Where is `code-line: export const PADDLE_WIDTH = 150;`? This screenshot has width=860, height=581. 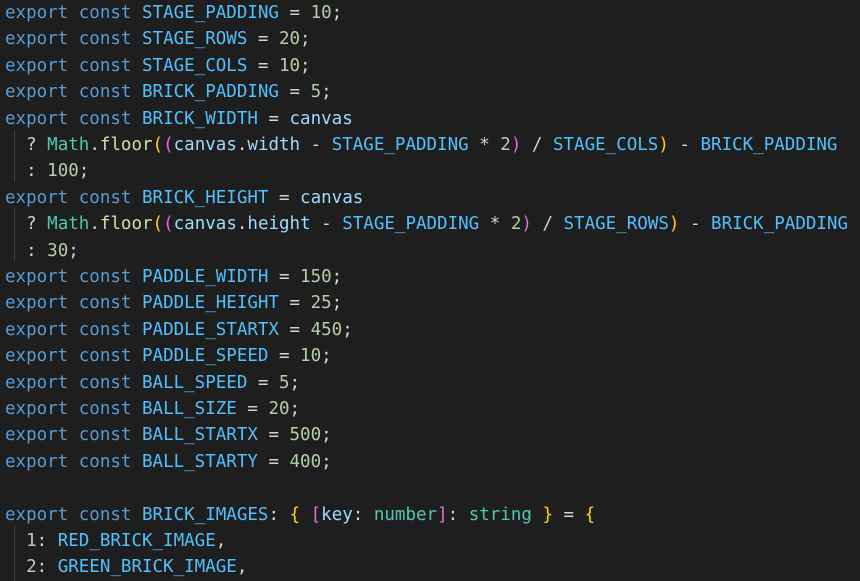
code-line: export const PADDLE_WIDTH = 150; is located at coordinates (173, 277).